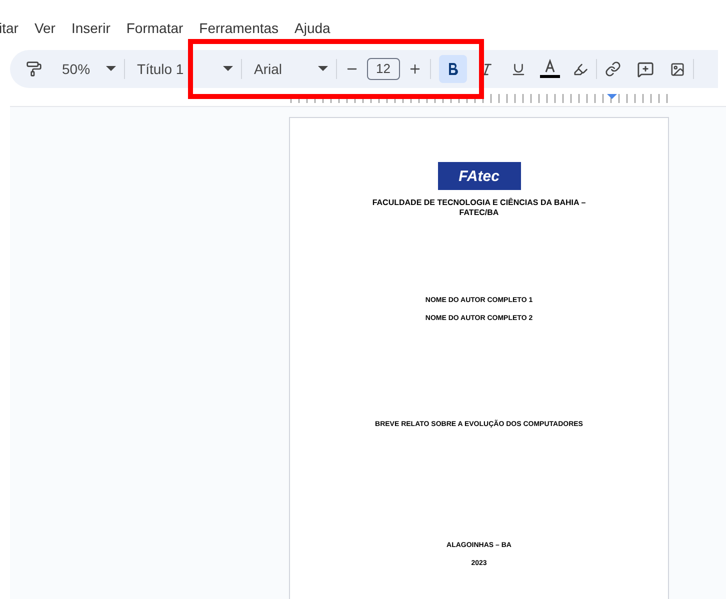 Image resolution: width=726 pixels, height=599 pixels. What do you see at coordinates (312, 28) in the screenshot?
I see `menu-item: Ajuda` at bounding box center [312, 28].